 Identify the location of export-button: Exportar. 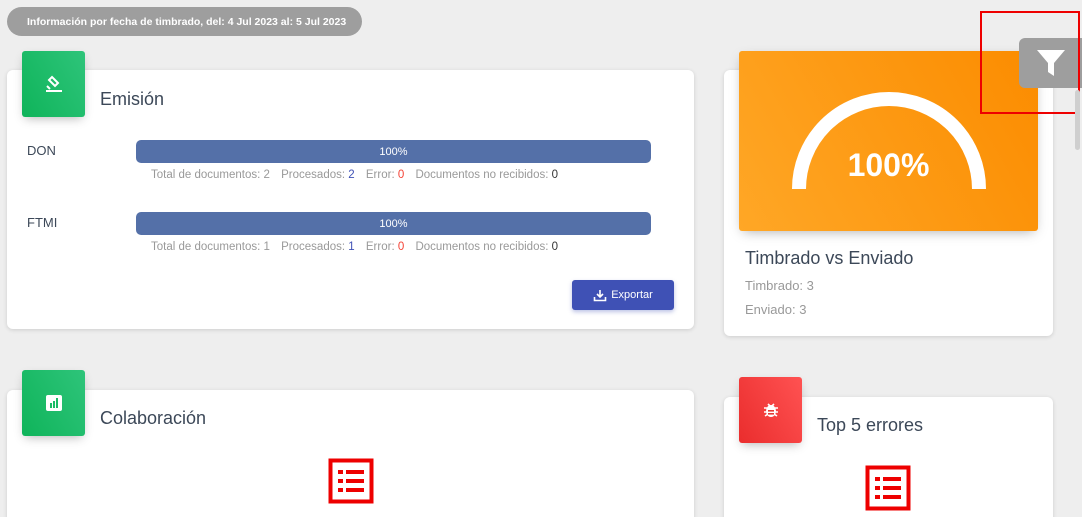
(623, 295).